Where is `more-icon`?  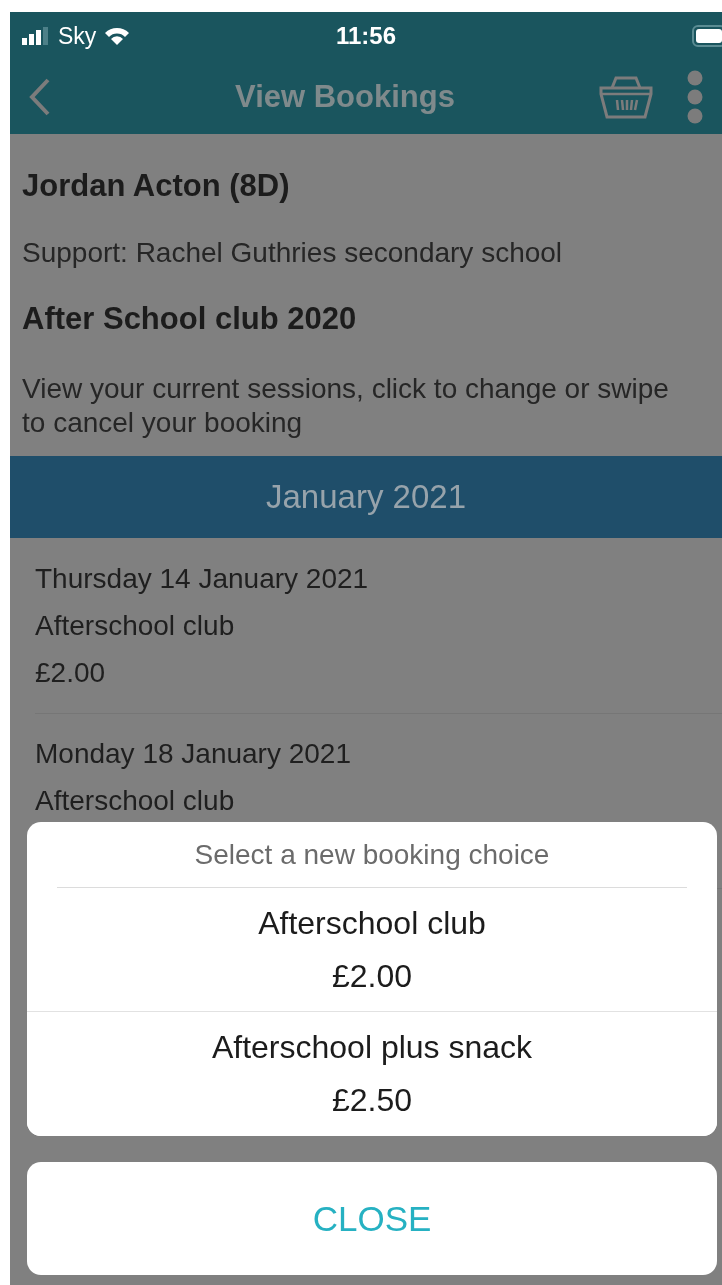 more-icon is located at coordinates (695, 97).